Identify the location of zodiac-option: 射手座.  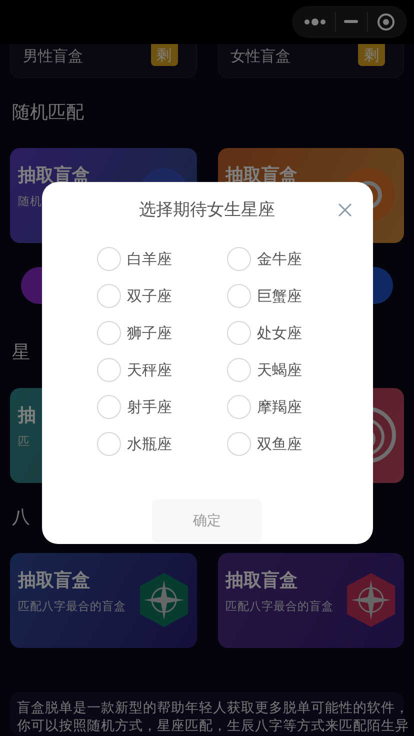
(162, 407).